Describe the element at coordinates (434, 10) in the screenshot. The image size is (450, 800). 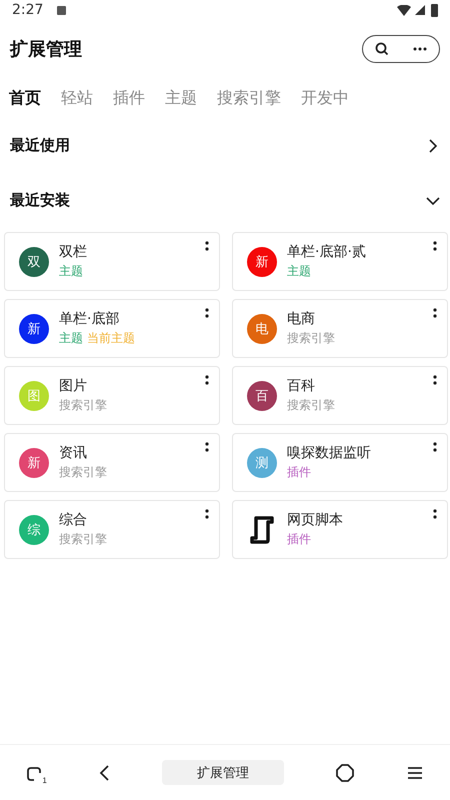
I see `battery-icon` at that location.